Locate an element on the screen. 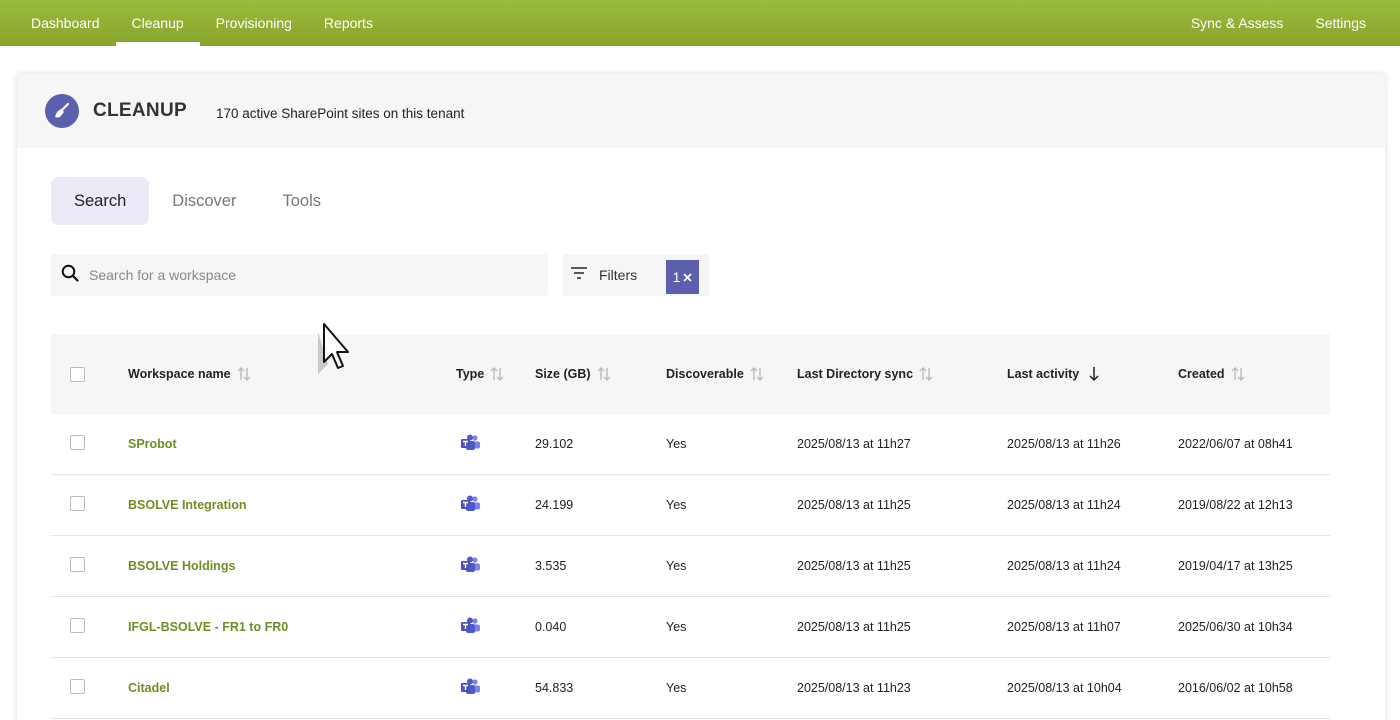 The image size is (1400, 720). search-input is located at coordinates (299, 275).